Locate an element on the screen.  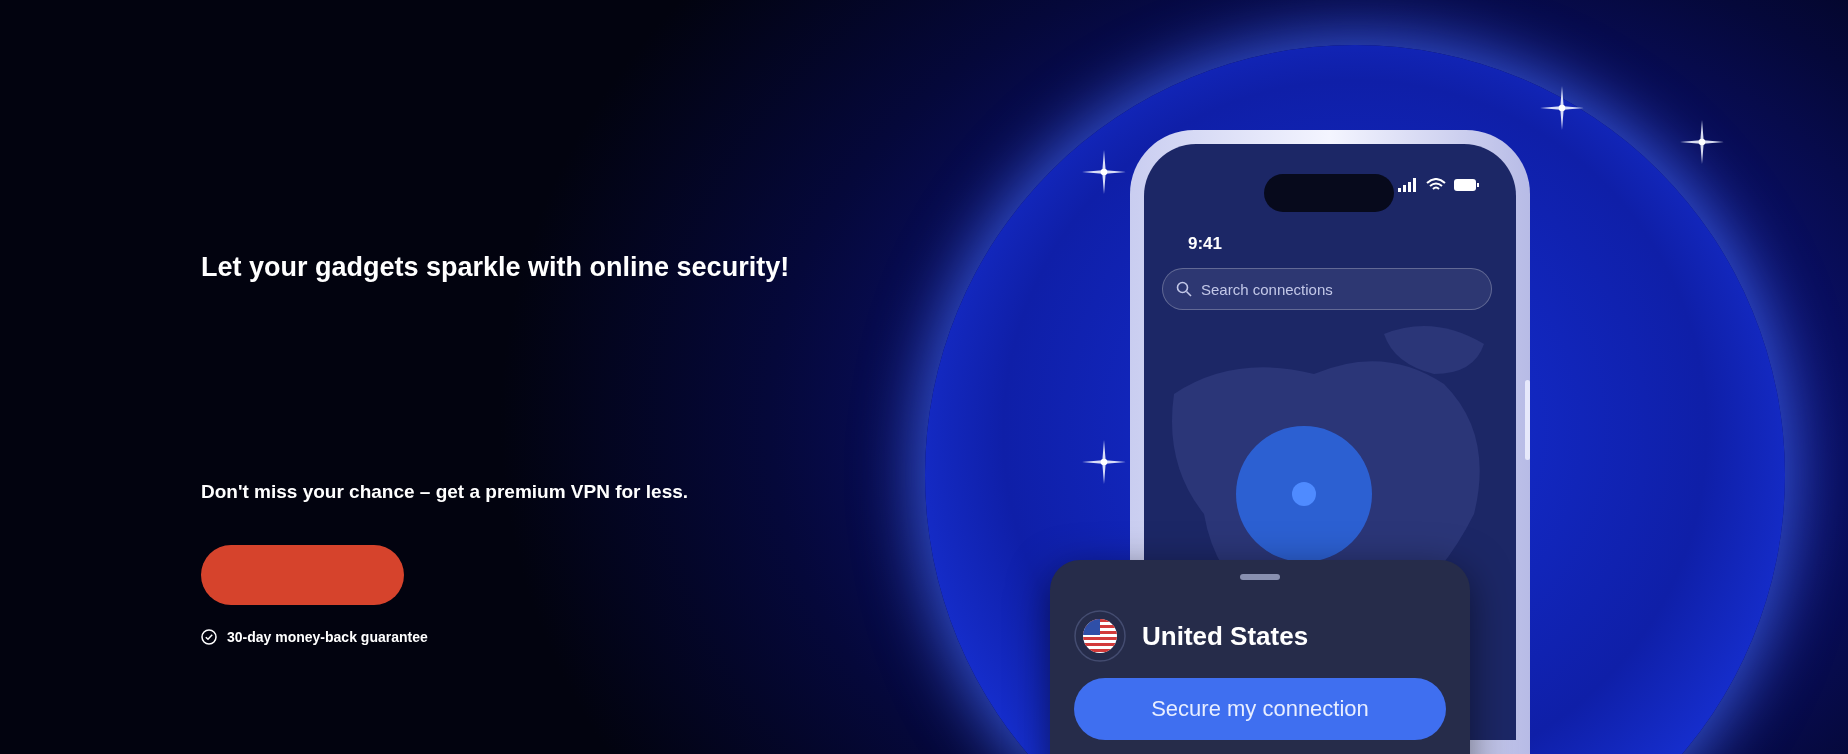
subtitle: Don't miss your chance – get a premium VPN for less. is located at coordinates (445, 492).